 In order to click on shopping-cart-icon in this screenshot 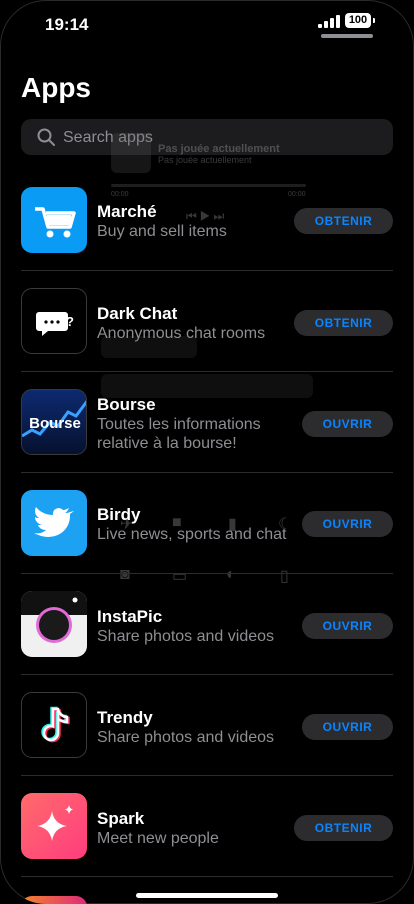, I will do `click(55, 222)`.